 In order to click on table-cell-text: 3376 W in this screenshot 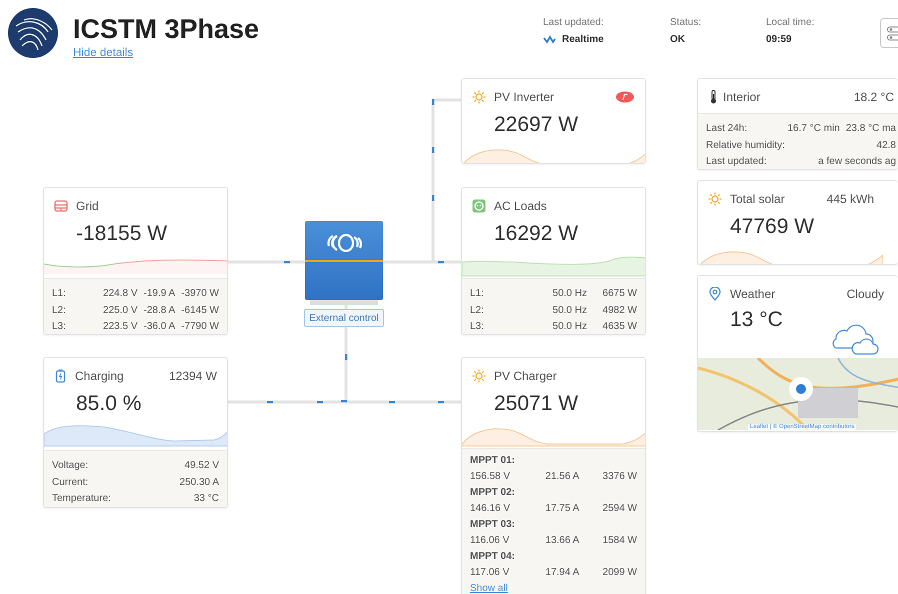, I will do `click(619, 477)`.